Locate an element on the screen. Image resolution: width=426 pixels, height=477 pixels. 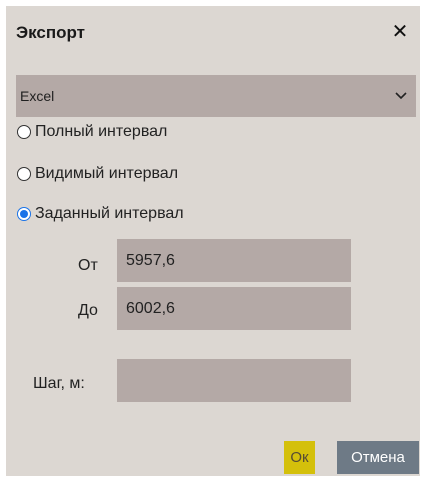
radio-button-checked is located at coordinates (24, 214).